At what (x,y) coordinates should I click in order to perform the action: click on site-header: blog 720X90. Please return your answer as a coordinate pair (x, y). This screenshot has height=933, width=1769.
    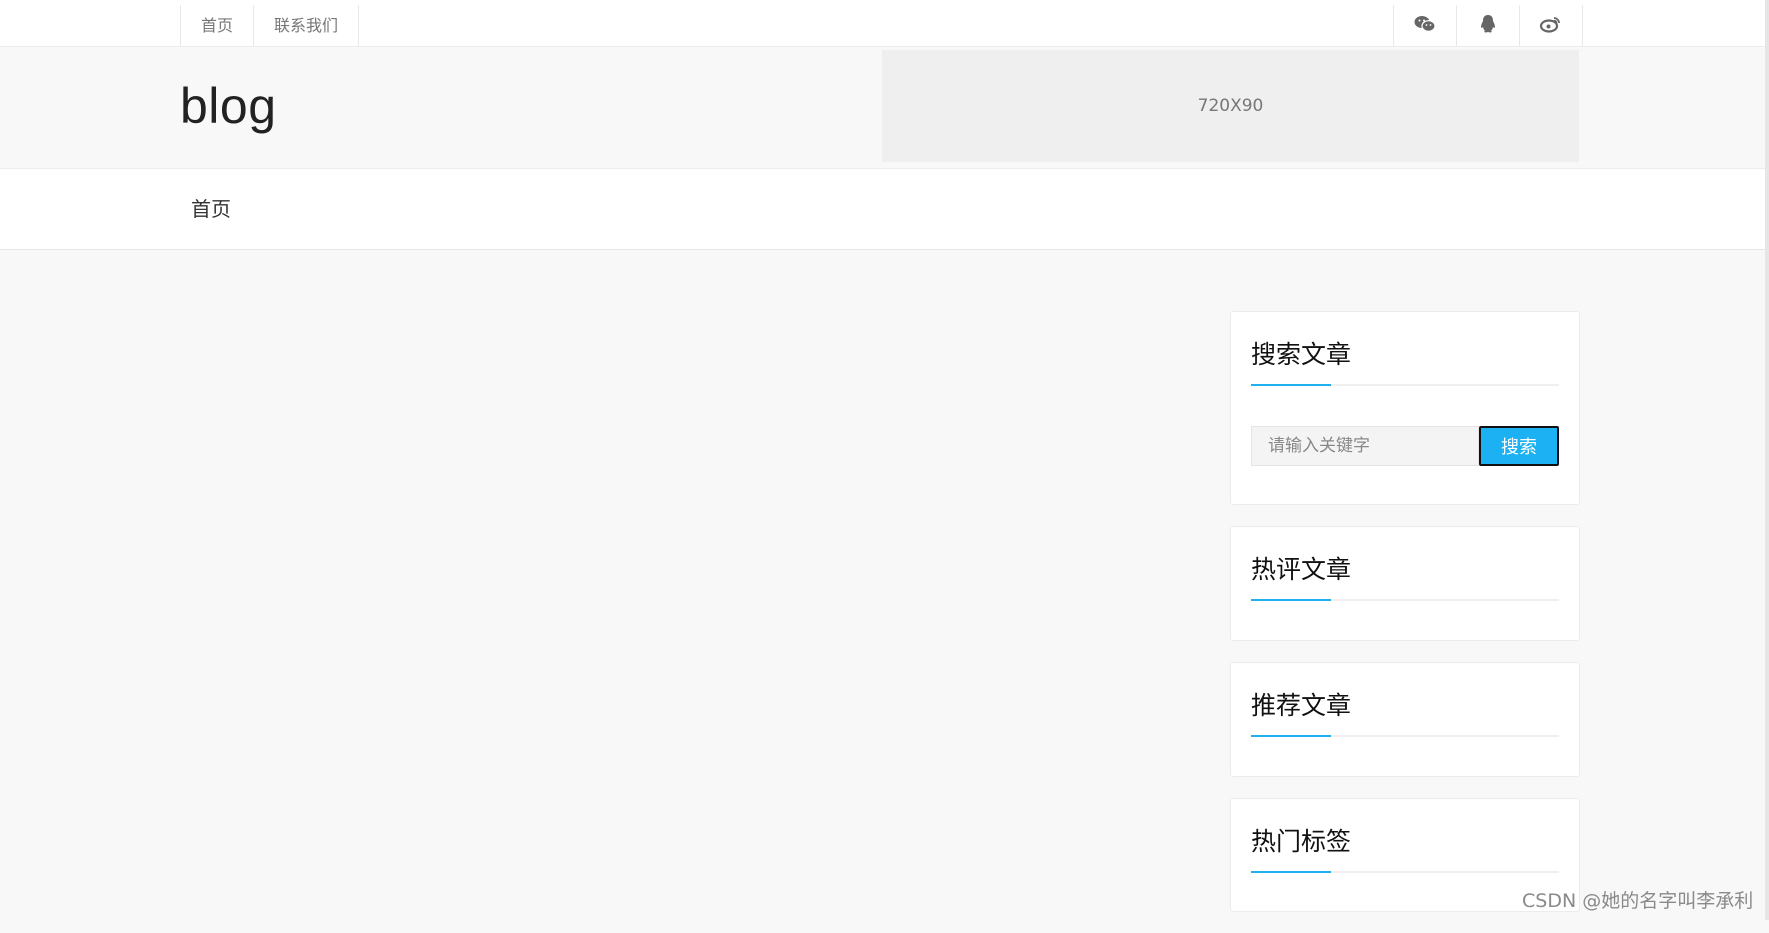
    Looking at the image, I should click on (884, 108).